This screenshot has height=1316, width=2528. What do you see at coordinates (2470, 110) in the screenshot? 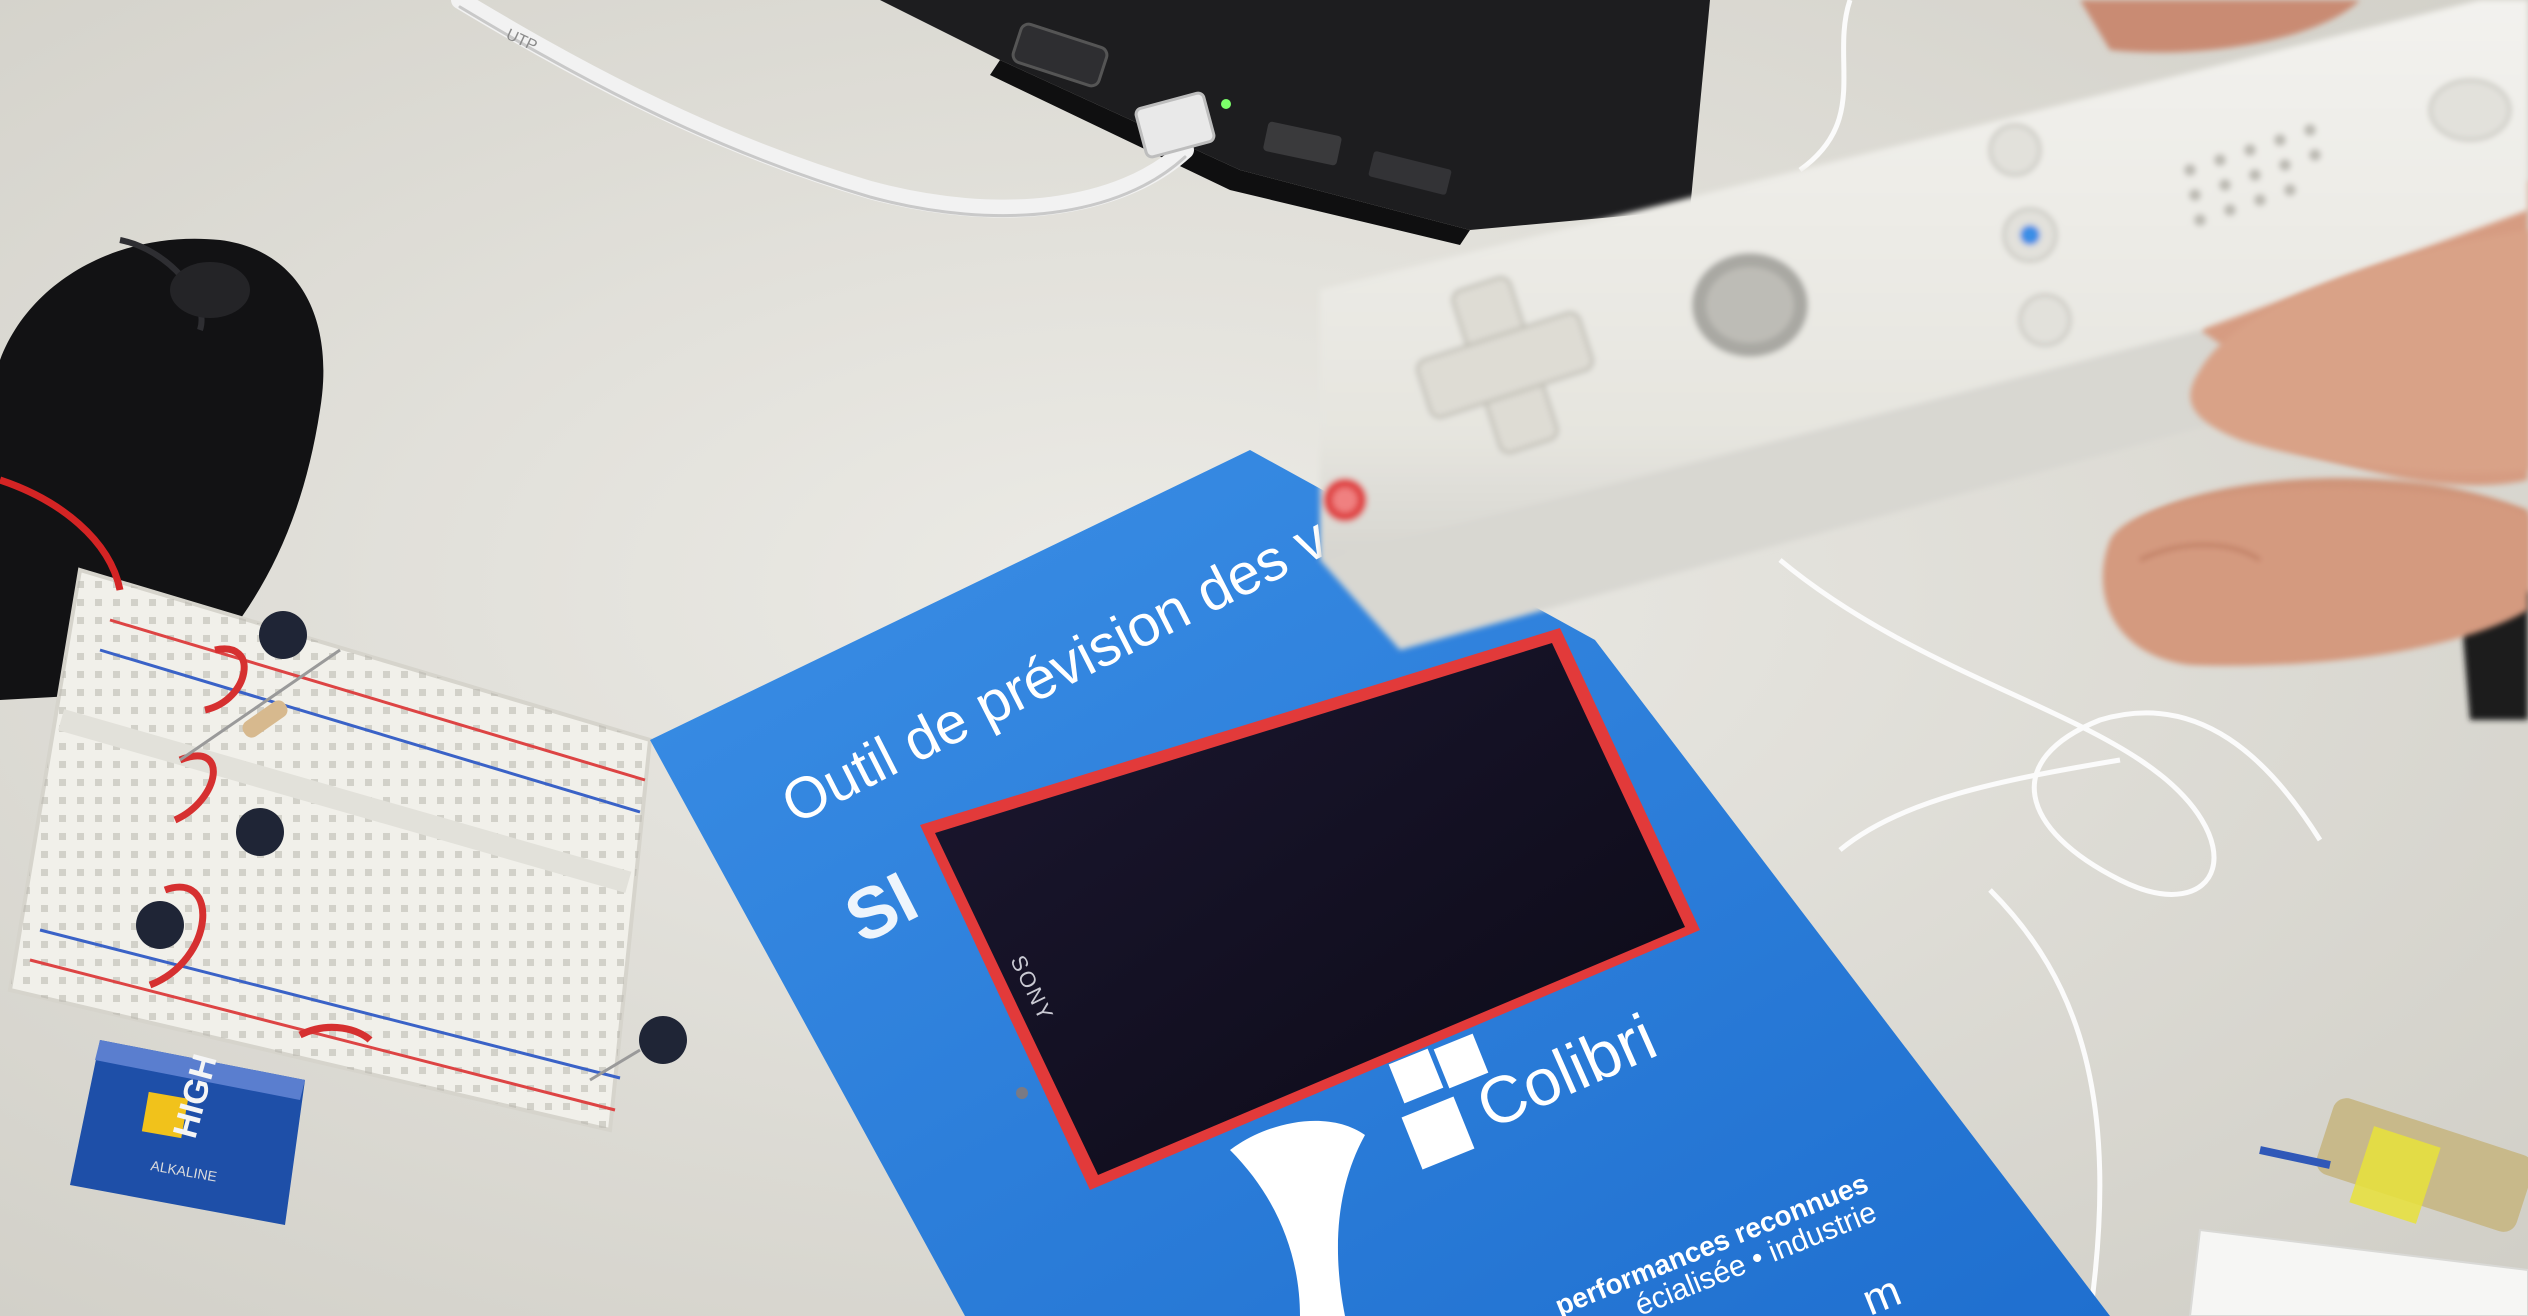
I see `one-button-icon` at bounding box center [2470, 110].